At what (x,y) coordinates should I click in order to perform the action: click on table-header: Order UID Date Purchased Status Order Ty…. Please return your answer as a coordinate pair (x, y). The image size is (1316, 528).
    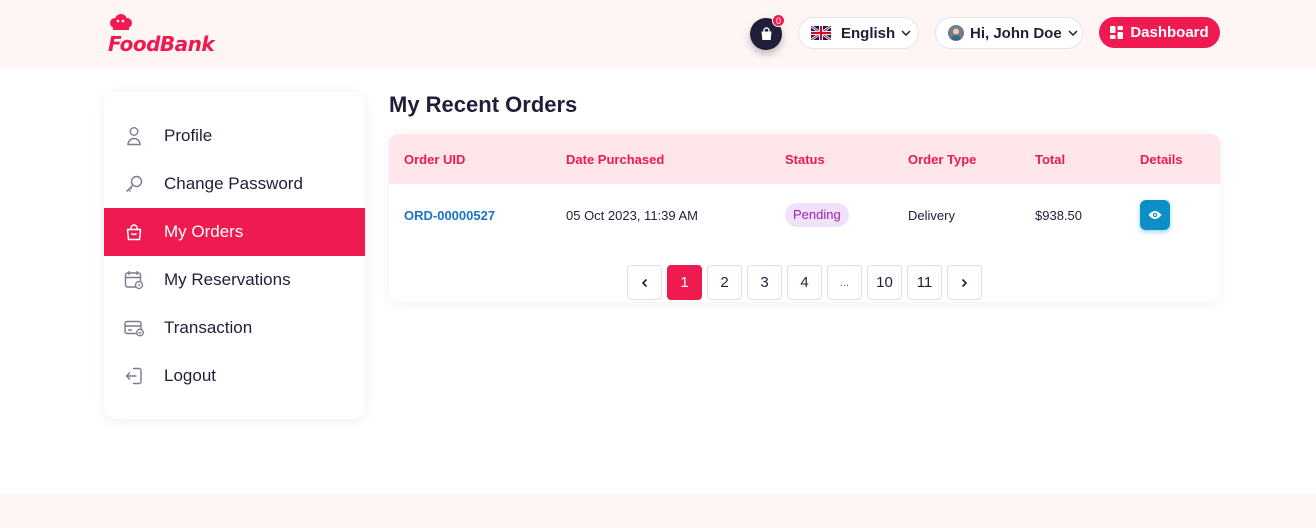
    Looking at the image, I should click on (804, 159).